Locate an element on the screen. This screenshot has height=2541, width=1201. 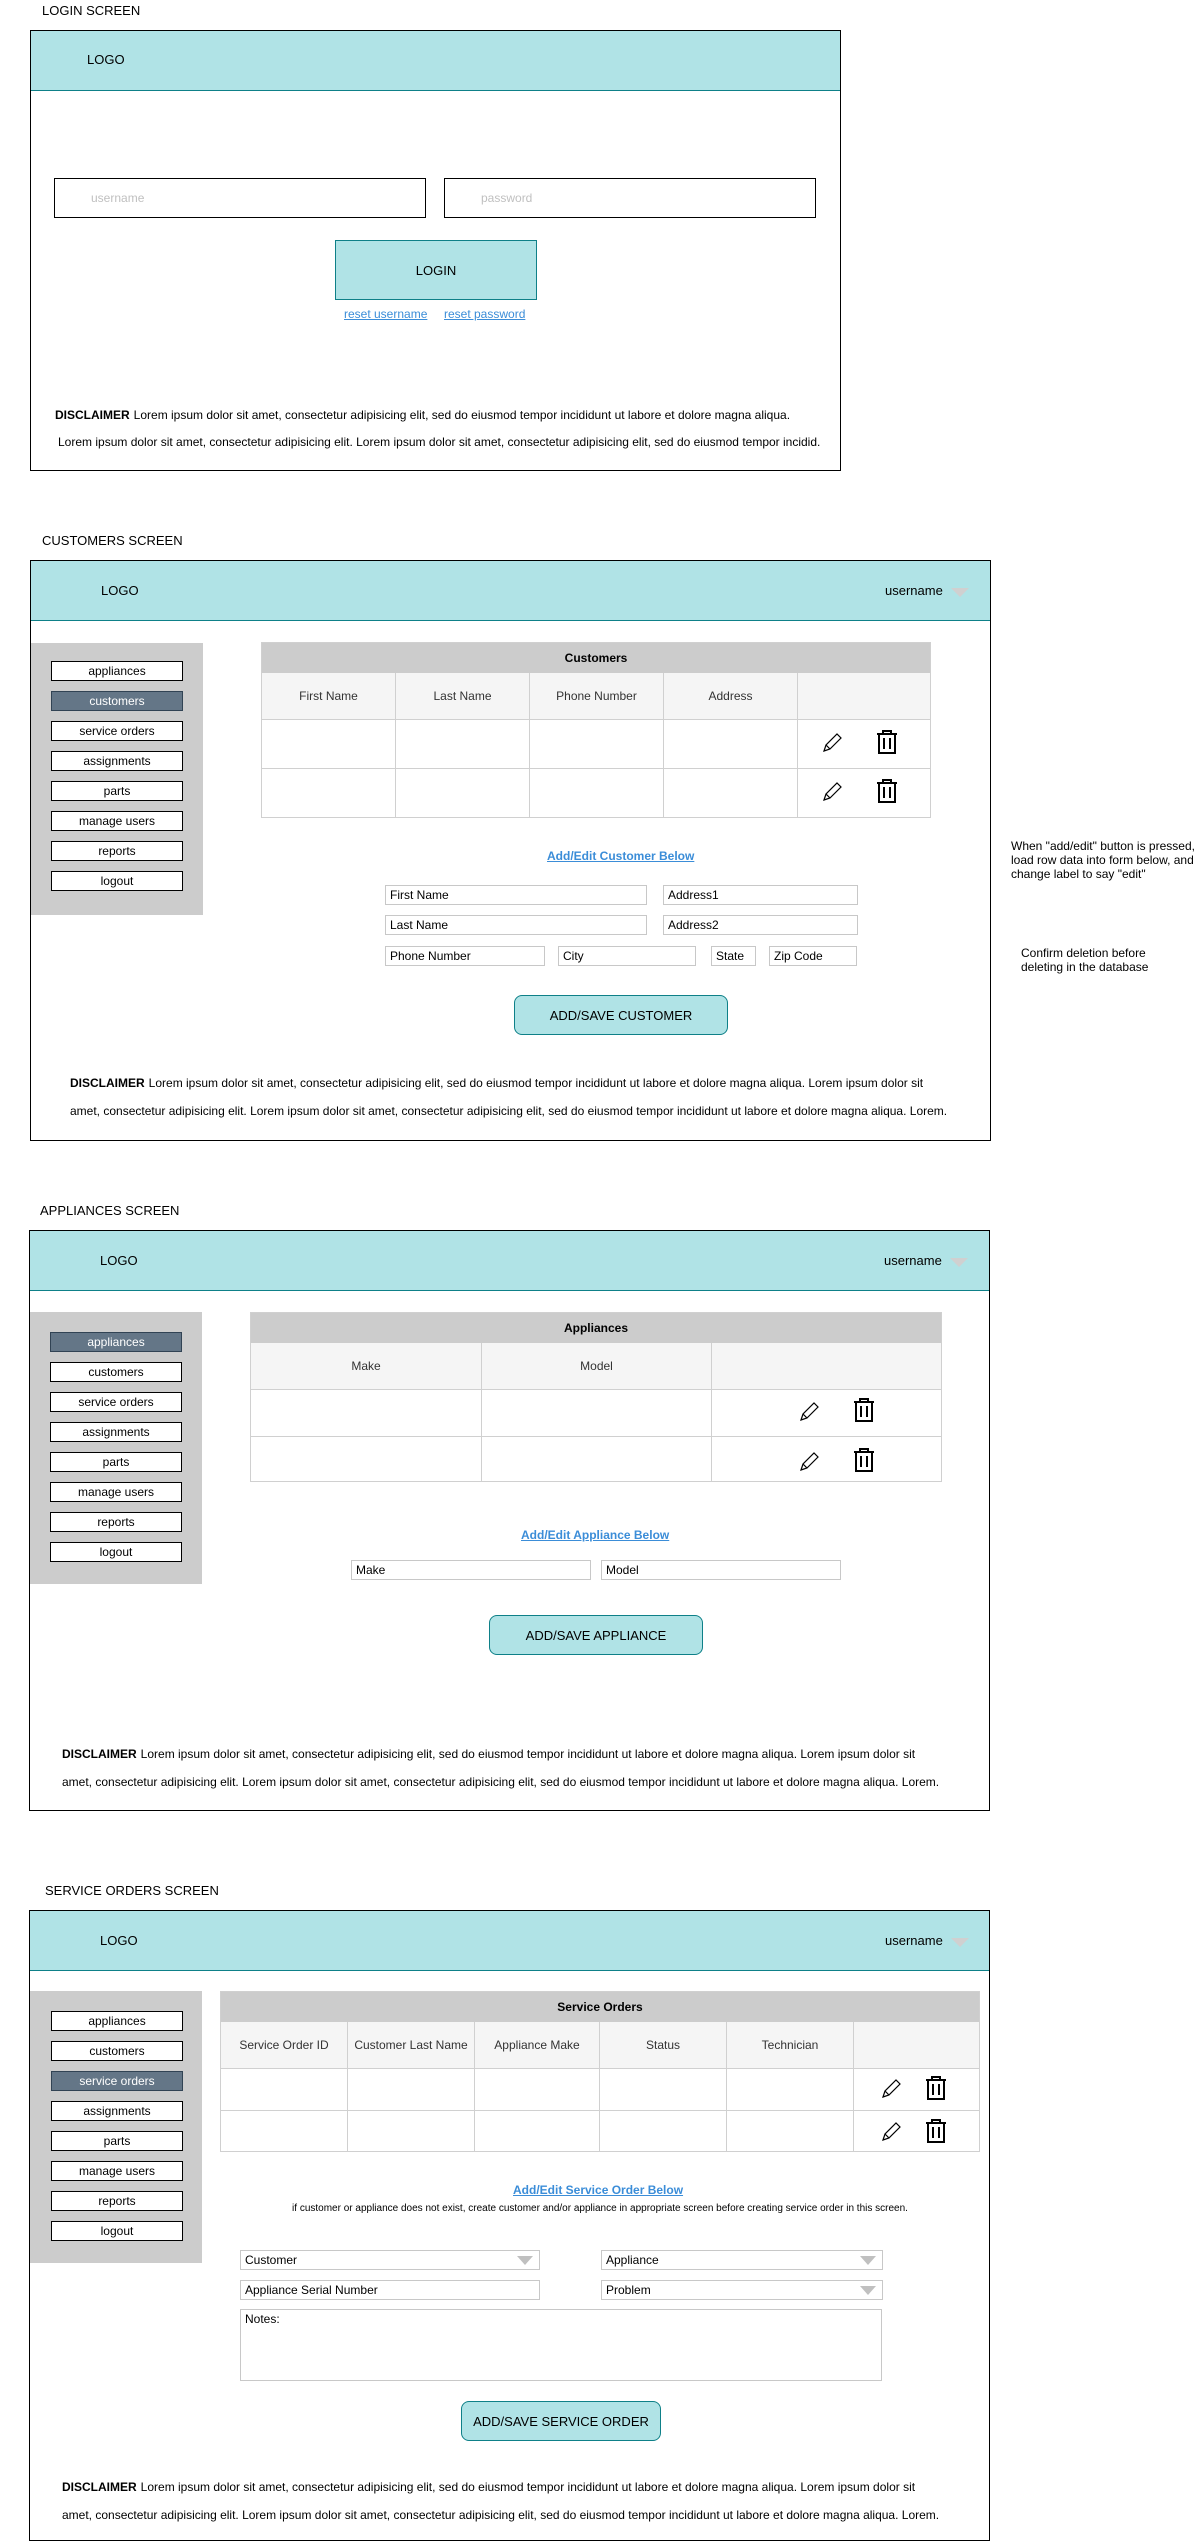
table-title: Customers is located at coordinates (596, 658).